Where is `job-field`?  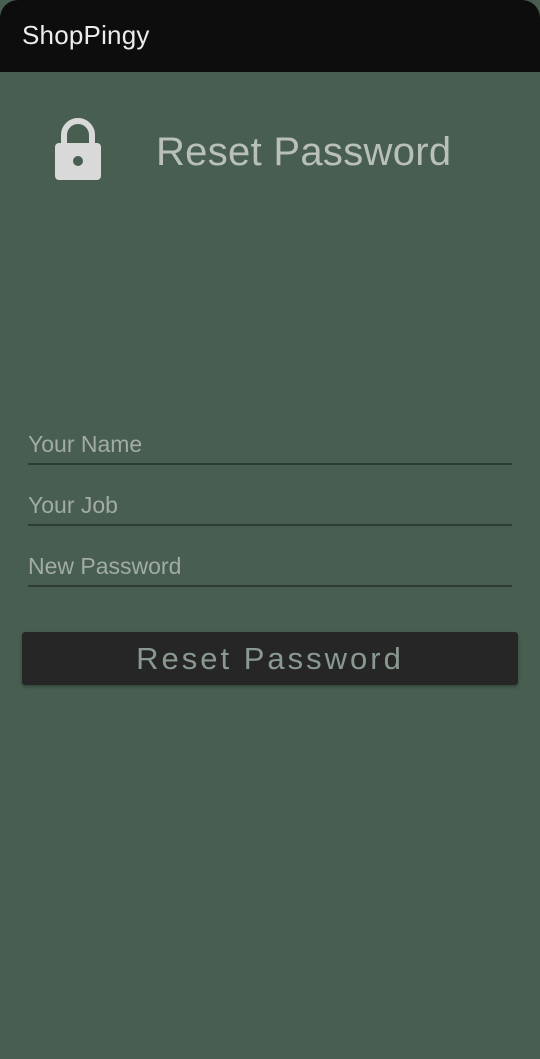
job-field is located at coordinates (270, 507).